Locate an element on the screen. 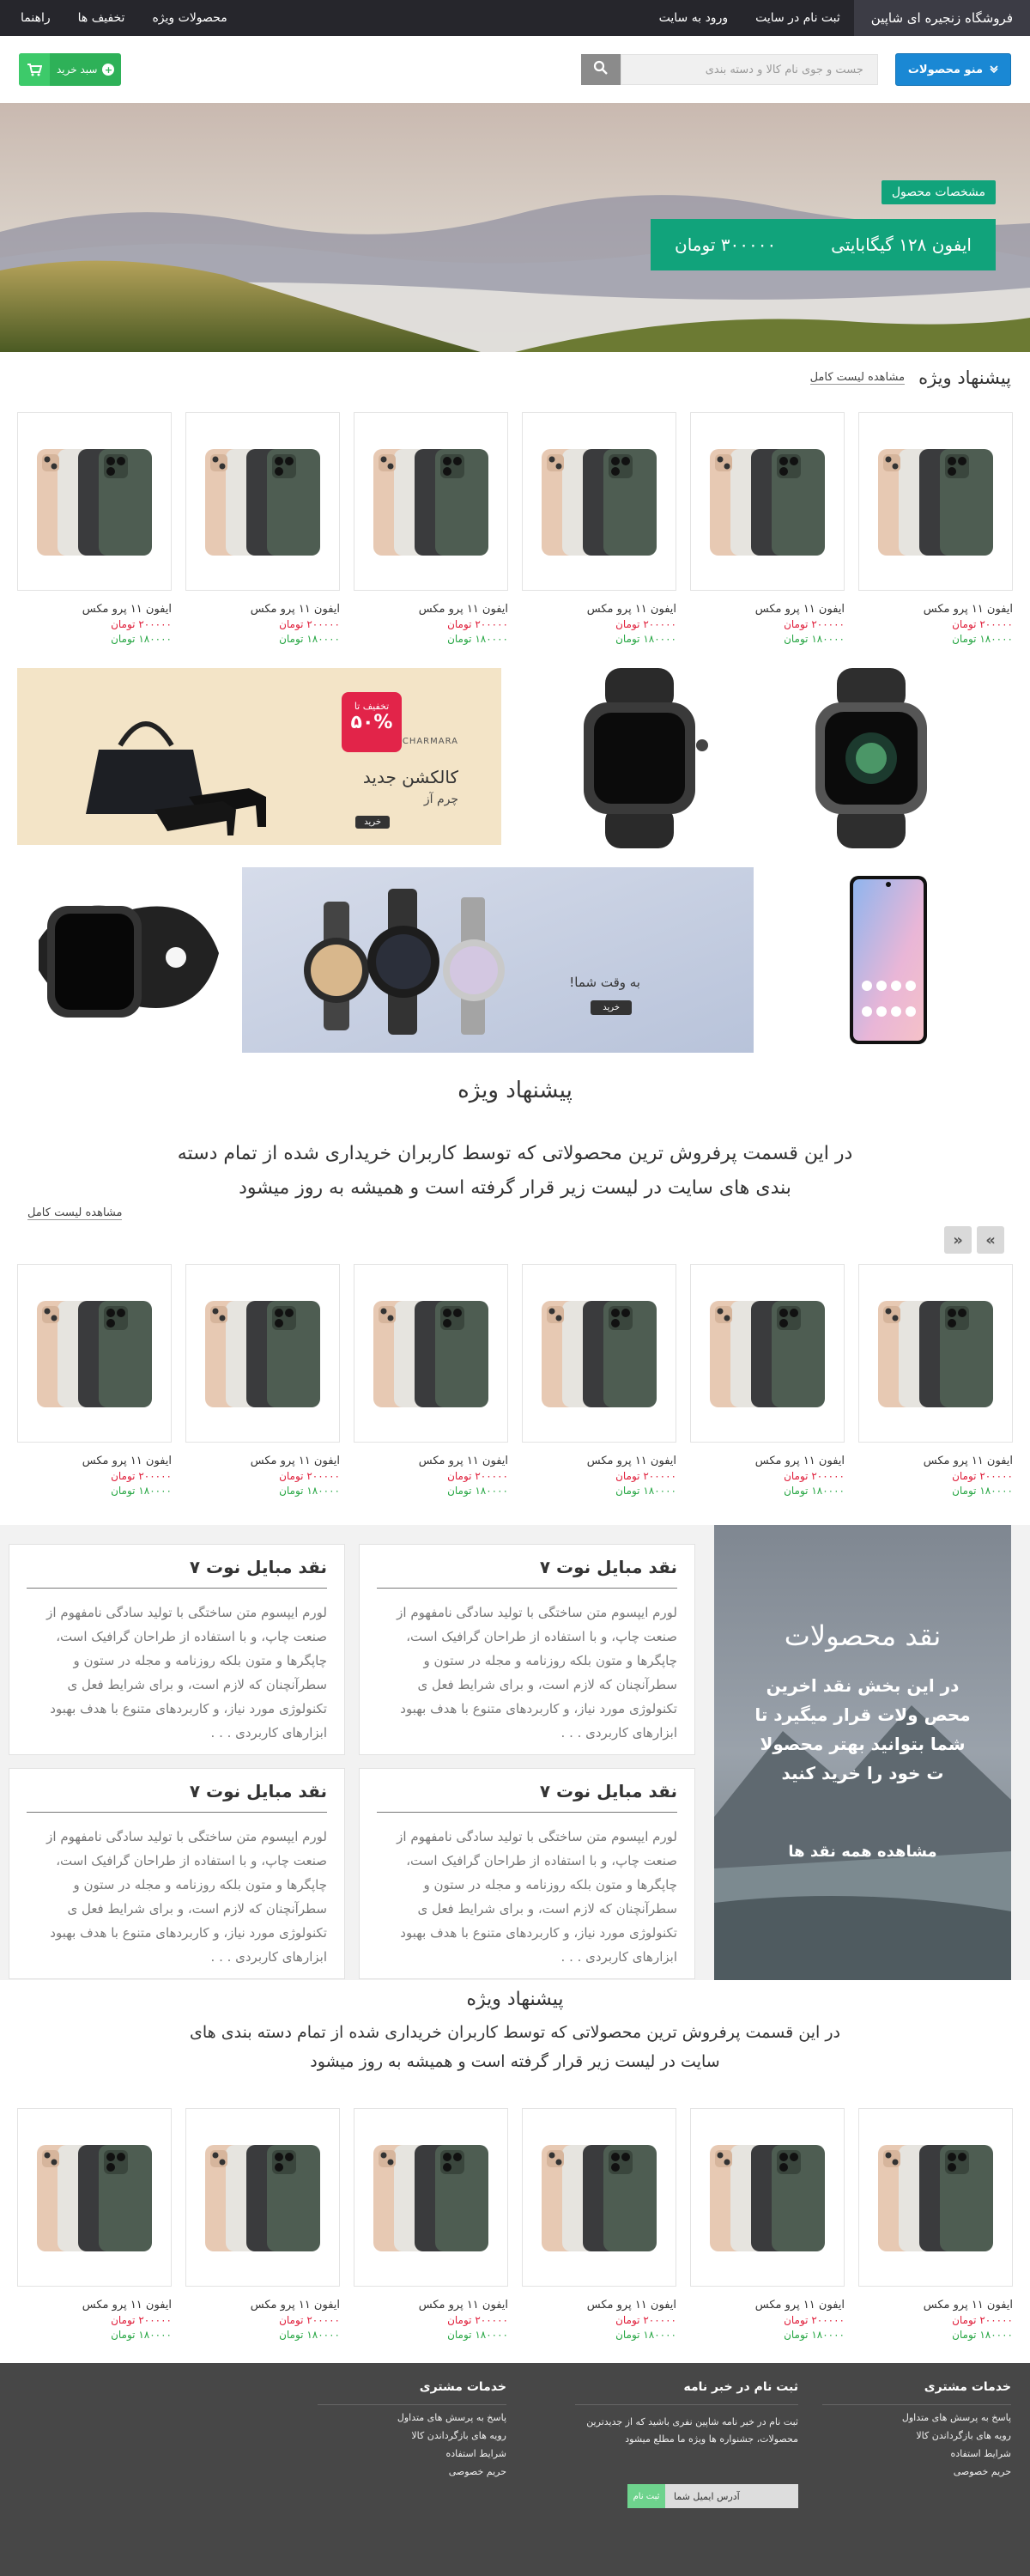 The height and width of the screenshot is (2576, 1030). newsletter-email-input: آدرس ایمیل شما is located at coordinates (731, 2496).